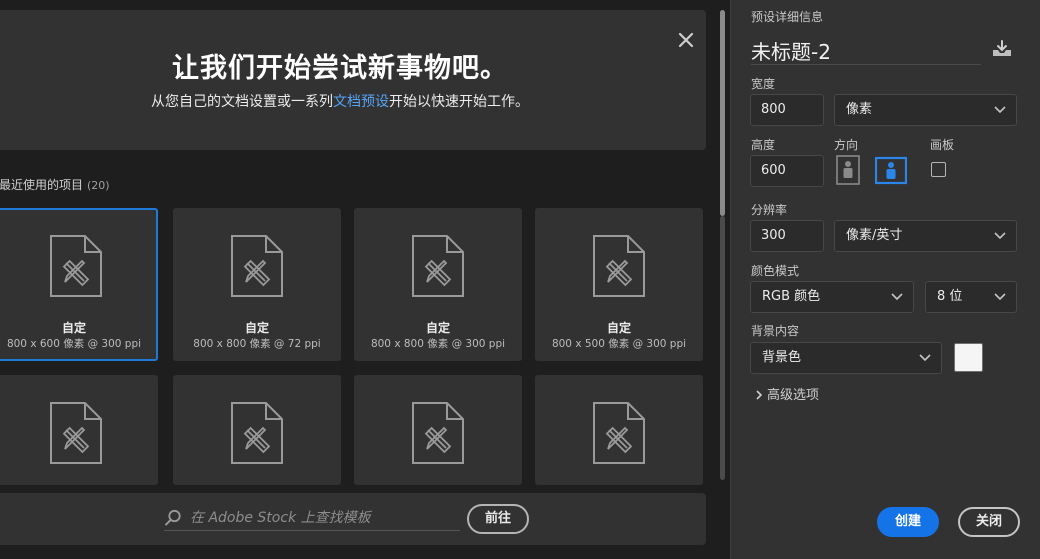 This screenshot has width=1040, height=559. I want to click on bit-depth-select: 8 位, so click(971, 297).